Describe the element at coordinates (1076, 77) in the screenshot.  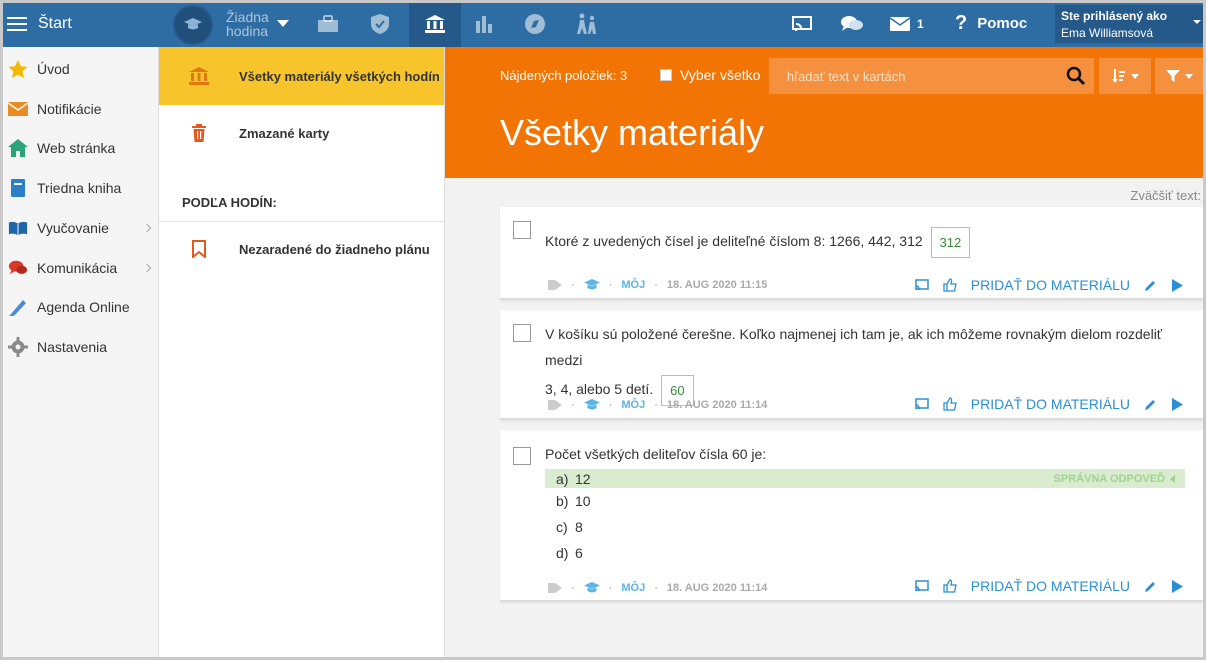
I see `search-icon` at that location.